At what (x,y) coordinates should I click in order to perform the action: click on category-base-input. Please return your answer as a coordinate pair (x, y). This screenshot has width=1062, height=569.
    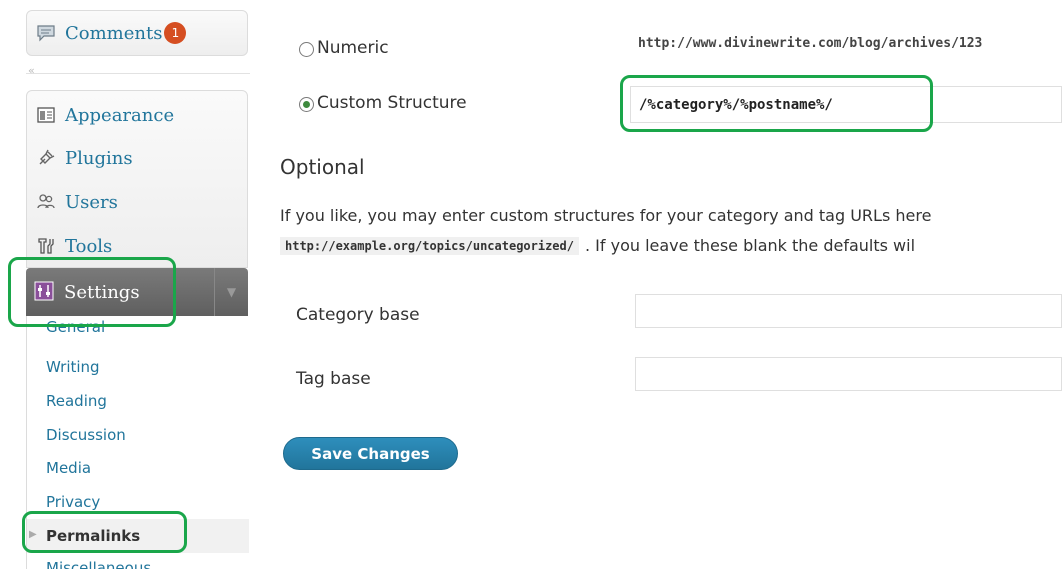
    Looking at the image, I should click on (848, 311).